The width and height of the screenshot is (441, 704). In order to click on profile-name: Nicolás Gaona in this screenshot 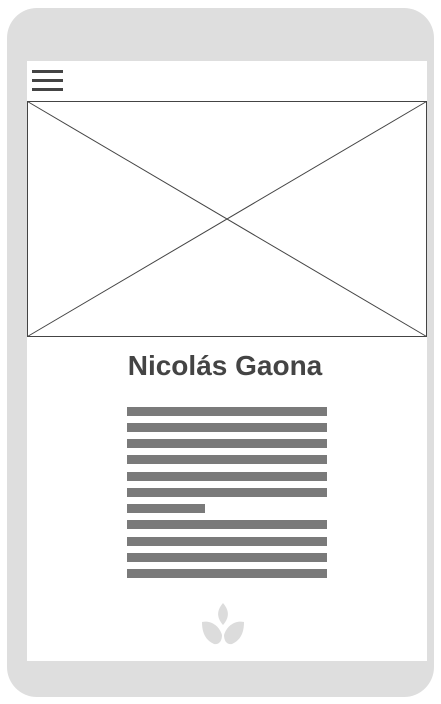, I will do `click(225, 365)`.